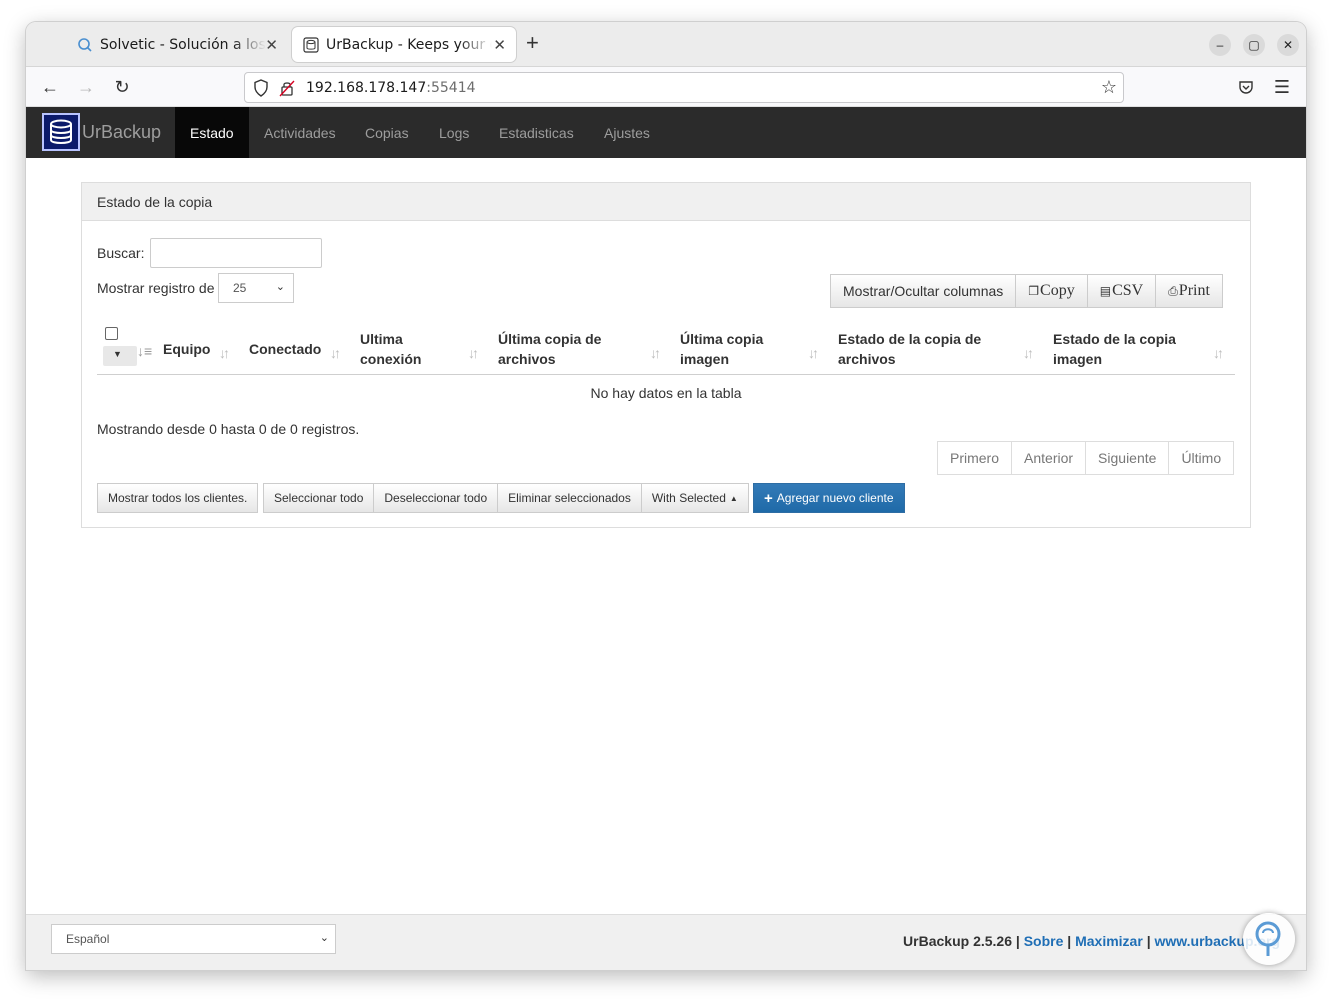  I want to click on address-bar: 192.168.178.147:55414 ☆, so click(684, 87).